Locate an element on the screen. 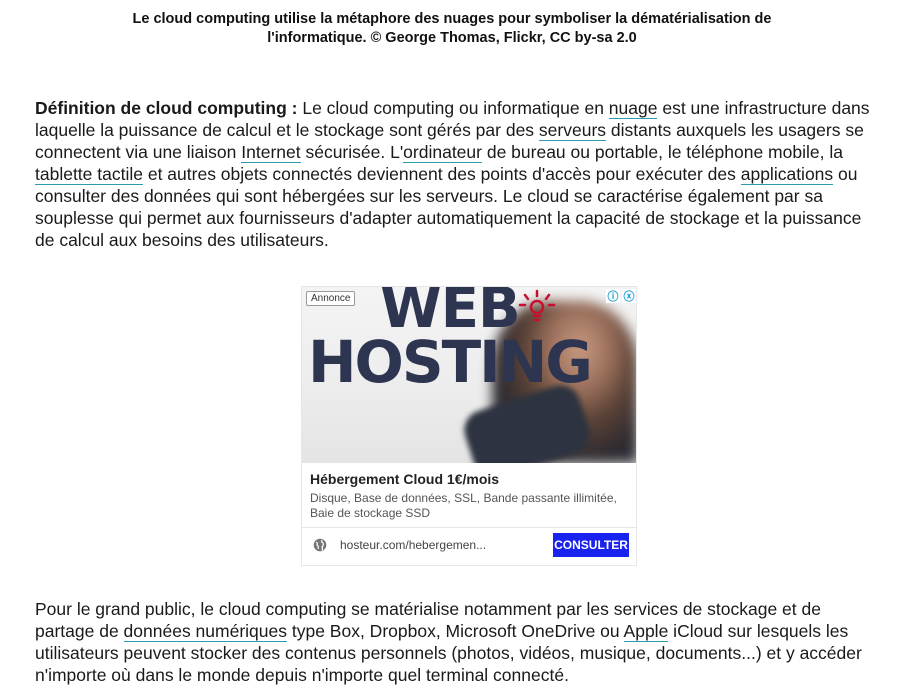 The height and width of the screenshot is (700, 904). text-span: type Box, Dropbox, Microsoft OneDrive ou is located at coordinates (455, 631).